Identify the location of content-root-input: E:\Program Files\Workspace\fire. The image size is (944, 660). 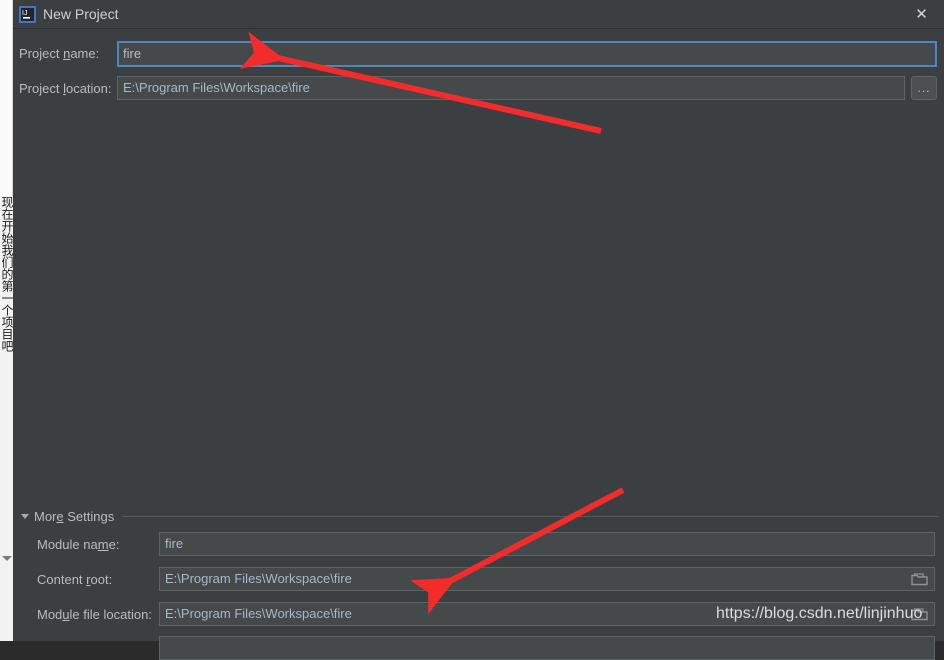
(547, 579).